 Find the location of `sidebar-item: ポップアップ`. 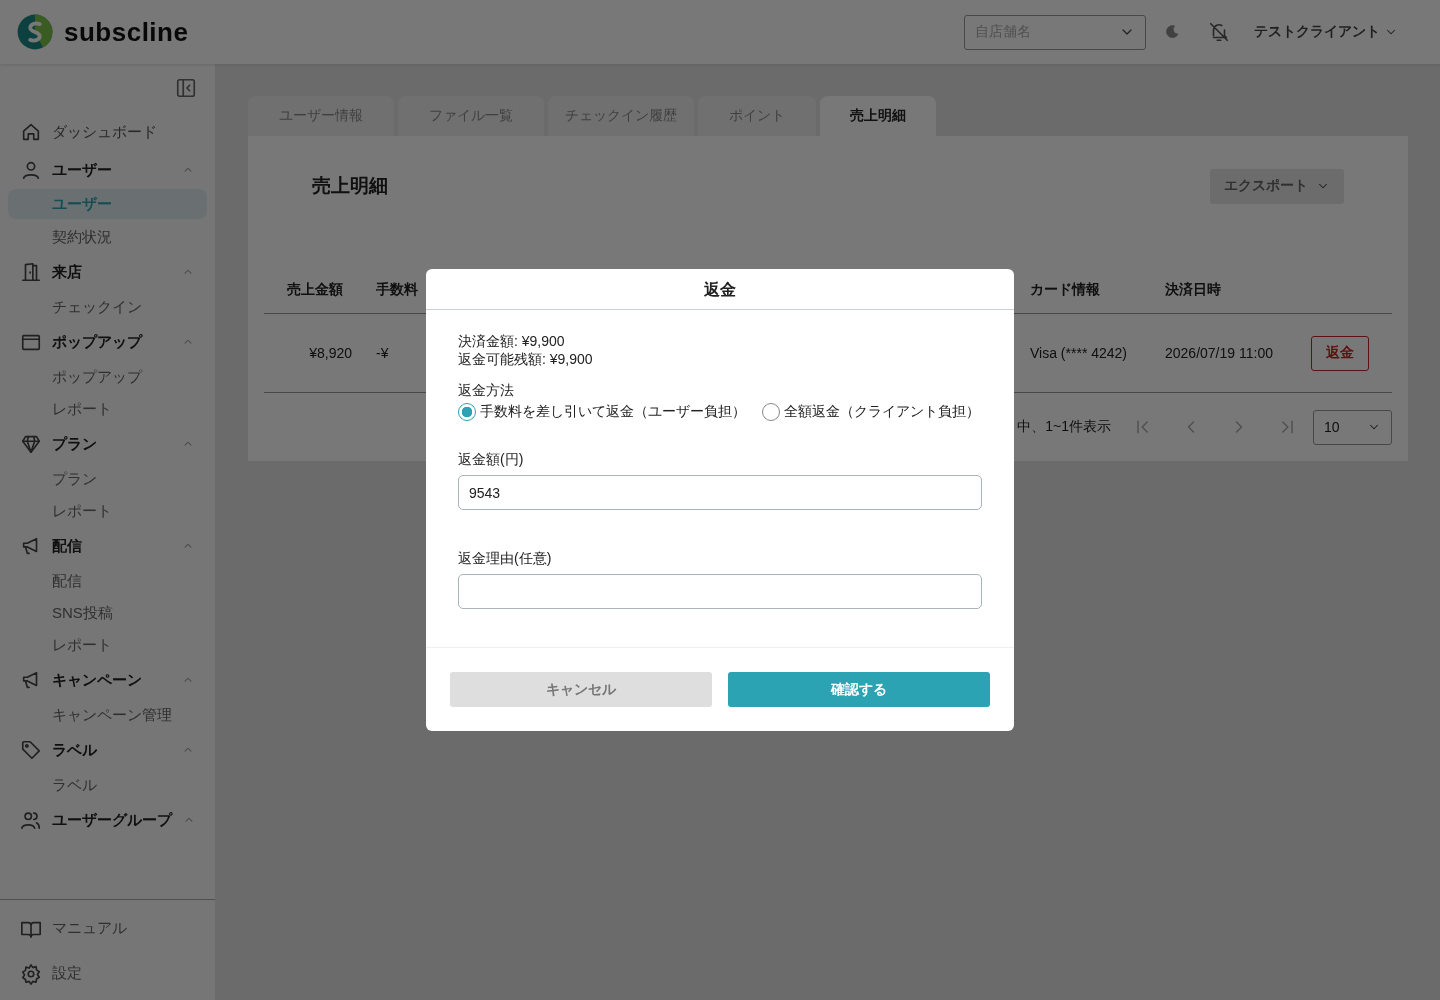

sidebar-item: ポップアップ is located at coordinates (107, 342).